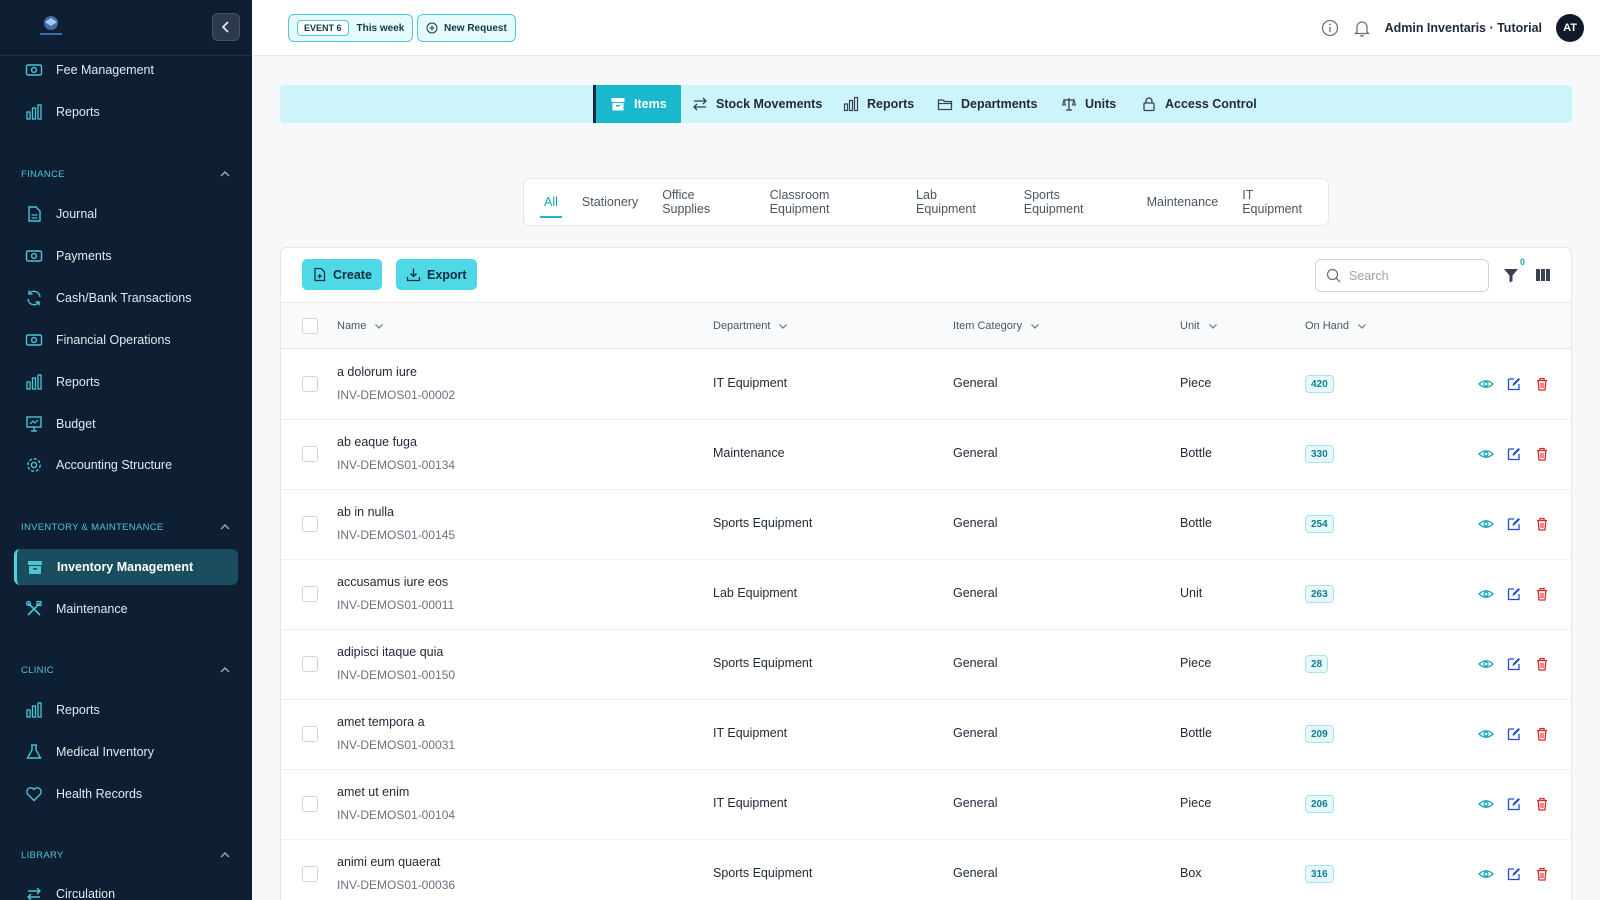  I want to click on sidebar-item-medical-inventory: Medical Inventory, so click(126, 752).